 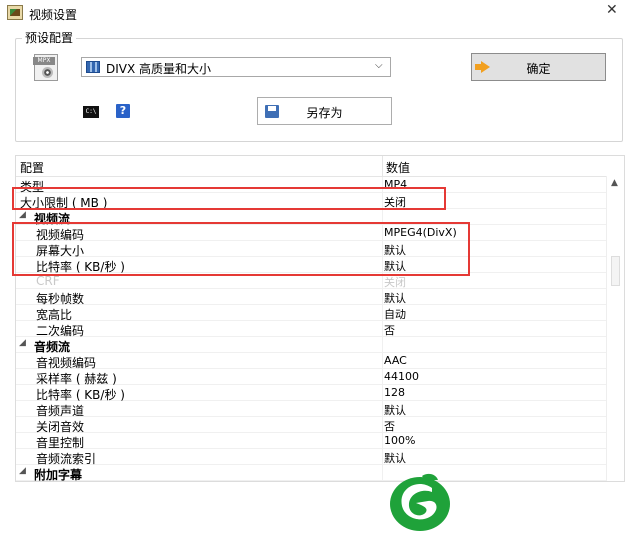 What do you see at coordinates (15, 12) in the screenshot?
I see `app-icon` at bounding box center [15, 12].